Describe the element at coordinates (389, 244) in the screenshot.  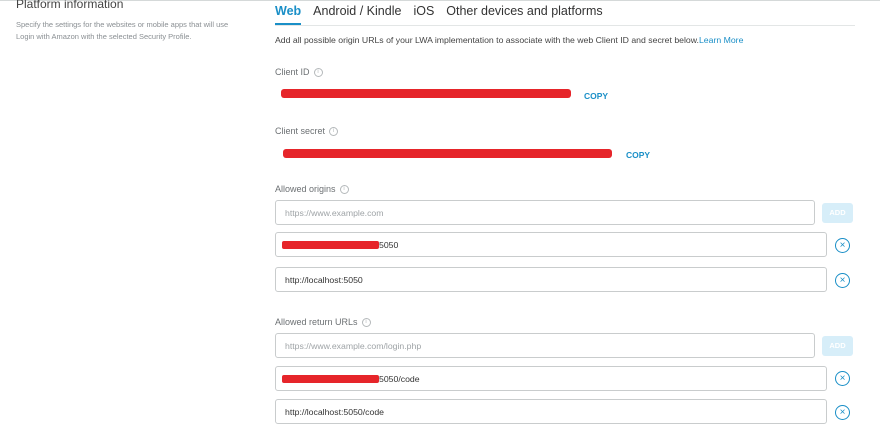
I see `origin-entry-1-text: 5050` at that location.